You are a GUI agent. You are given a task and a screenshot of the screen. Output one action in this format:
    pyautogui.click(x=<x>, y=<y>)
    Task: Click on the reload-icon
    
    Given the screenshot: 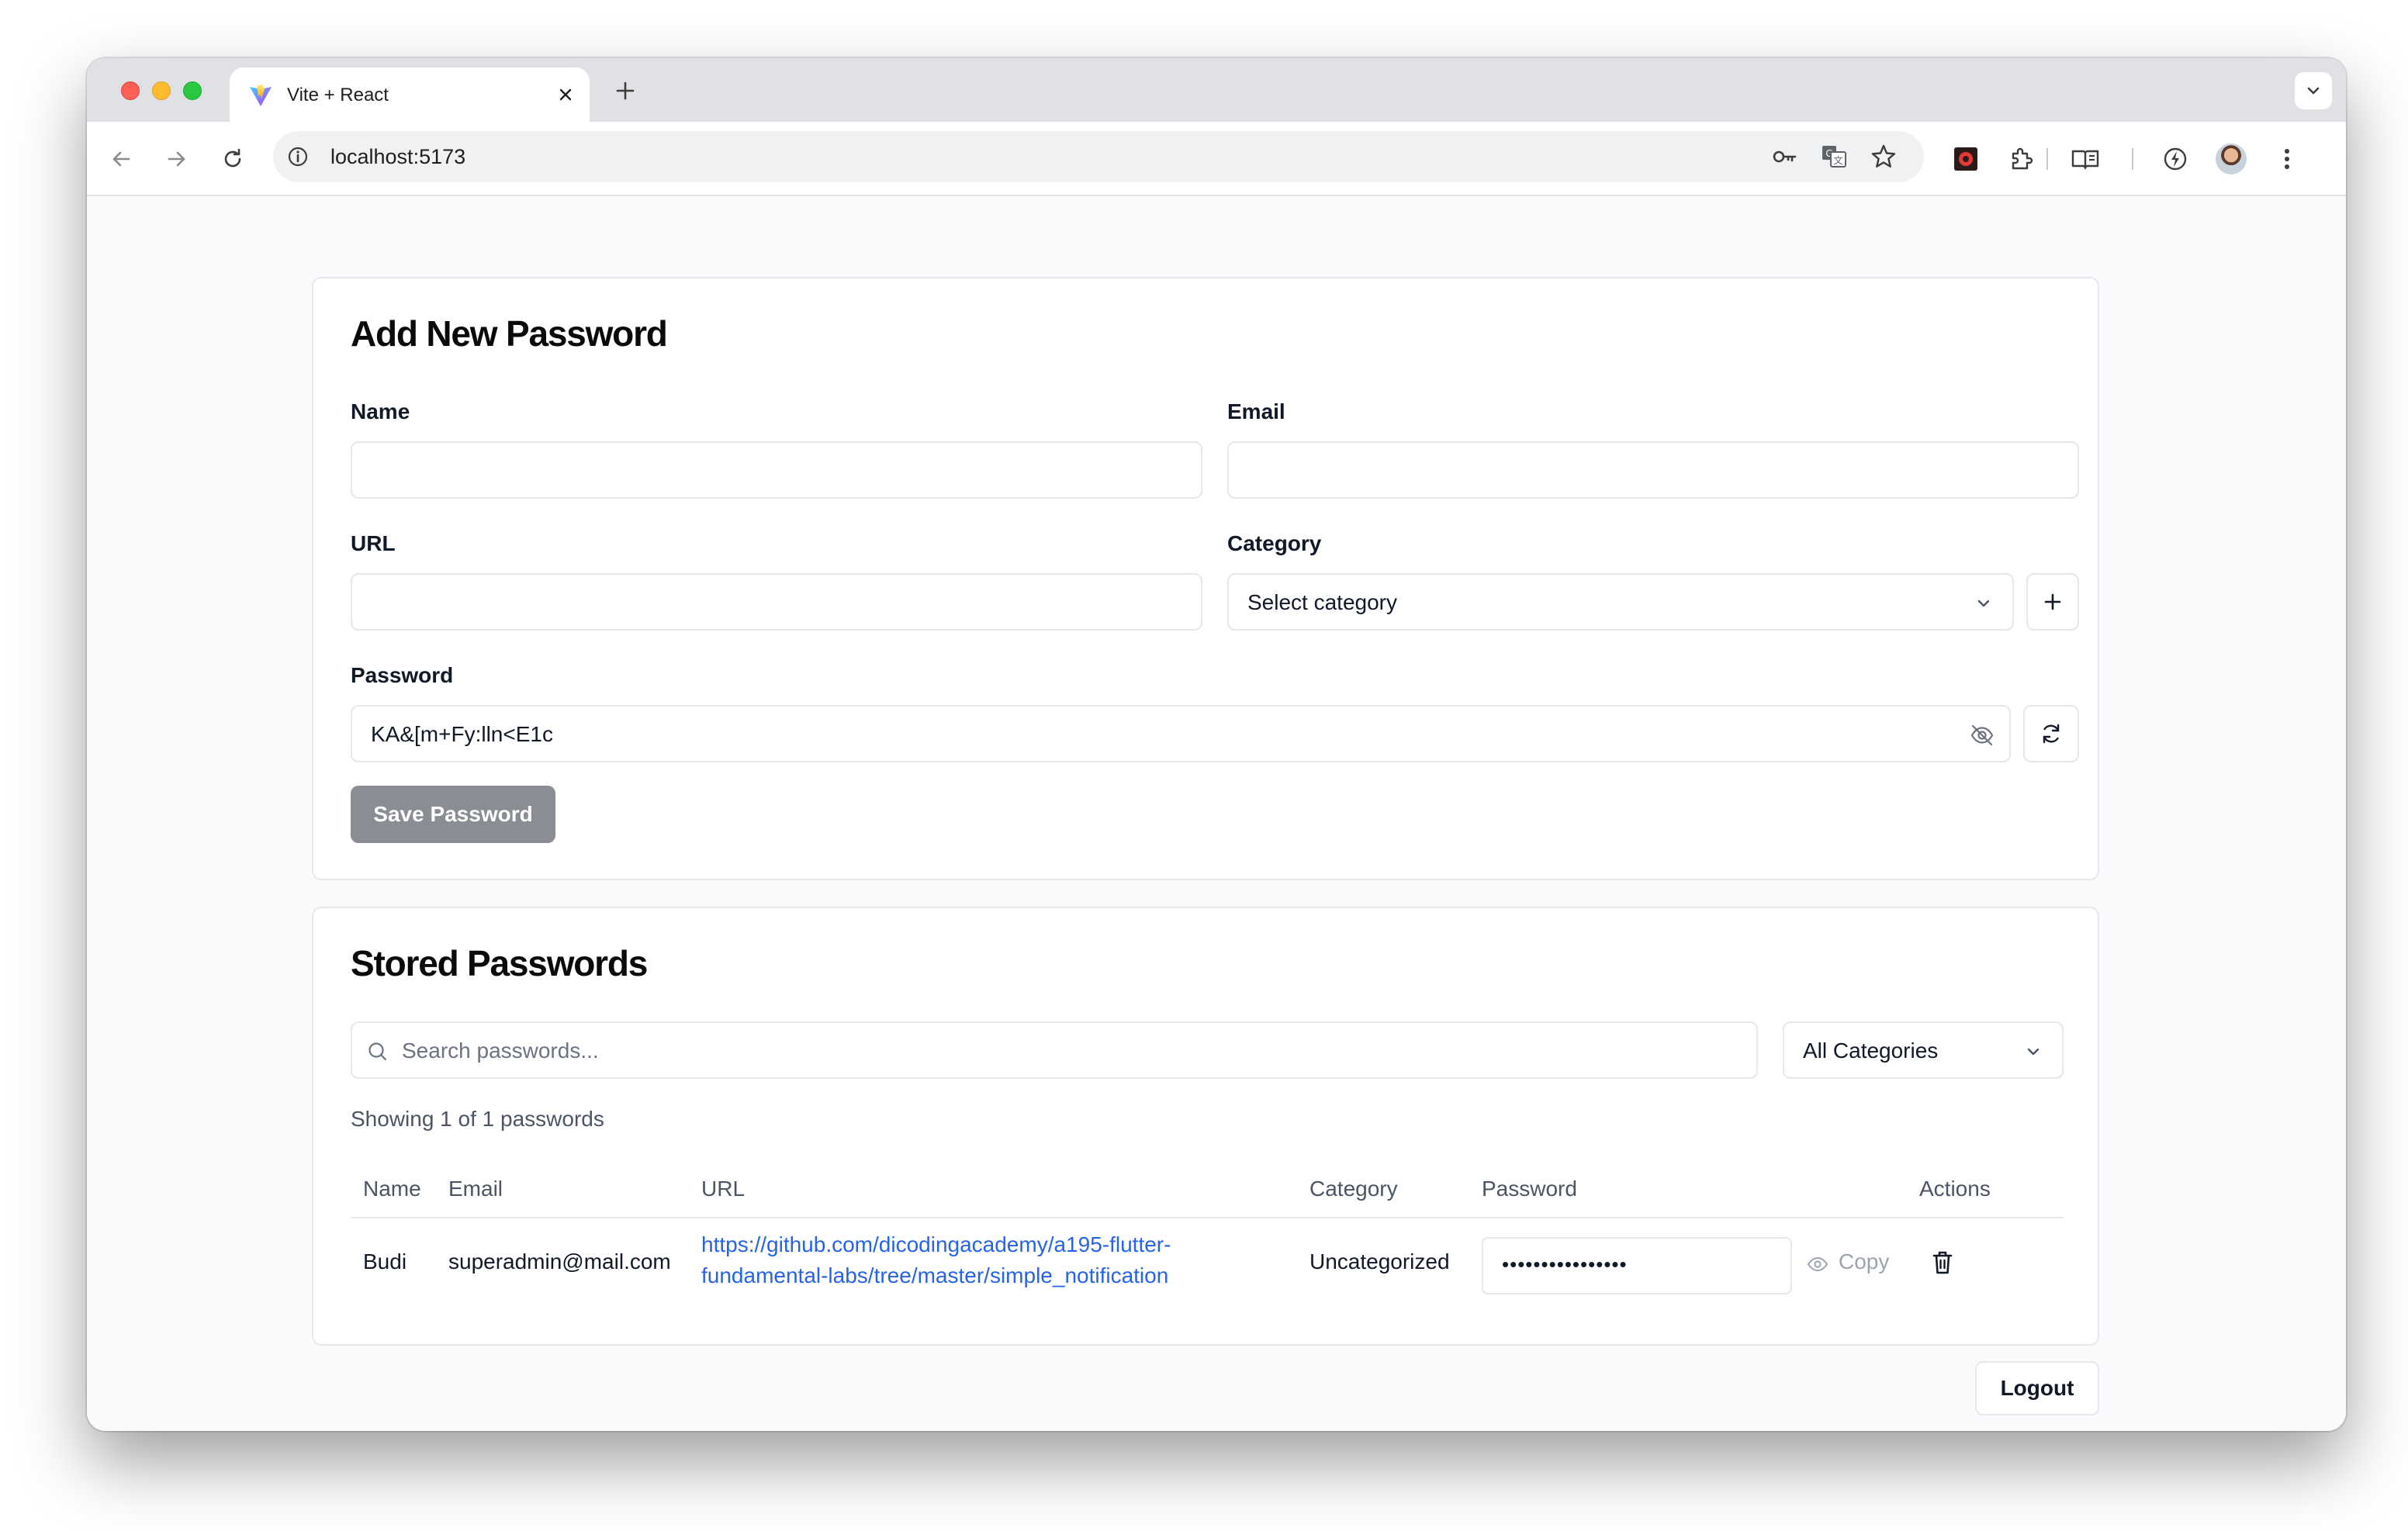 What is the action you would take?
    pyautogui.click(x=233, y=159)
    